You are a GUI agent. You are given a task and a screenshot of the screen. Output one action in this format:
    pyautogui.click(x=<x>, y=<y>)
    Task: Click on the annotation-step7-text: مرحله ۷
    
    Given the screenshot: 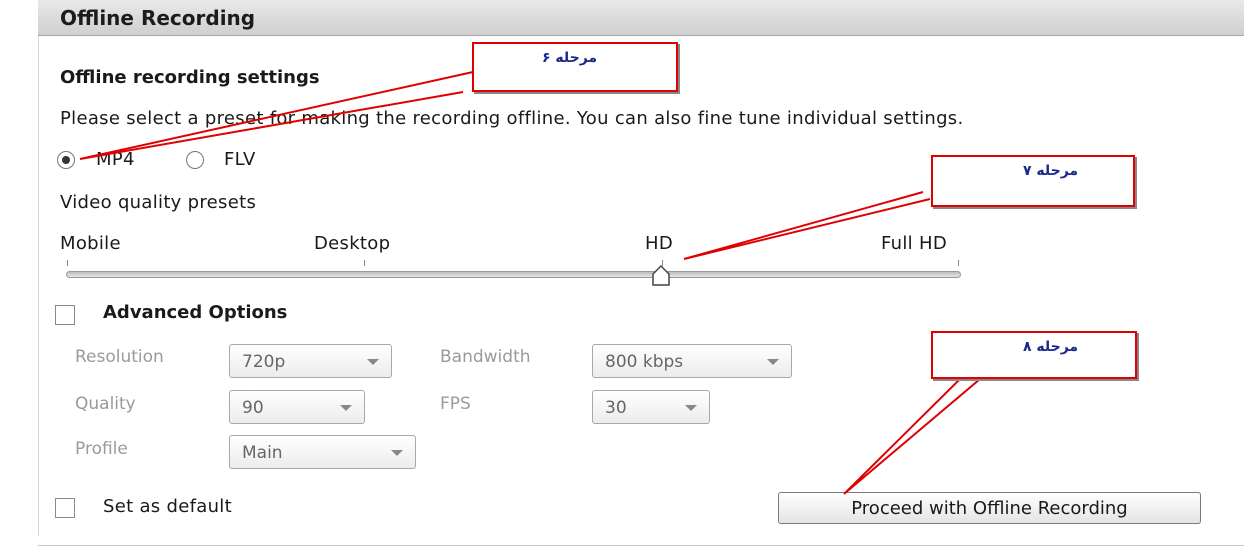 What is the action you would take?
    pyautogui.click(x=1051, y=171)
    